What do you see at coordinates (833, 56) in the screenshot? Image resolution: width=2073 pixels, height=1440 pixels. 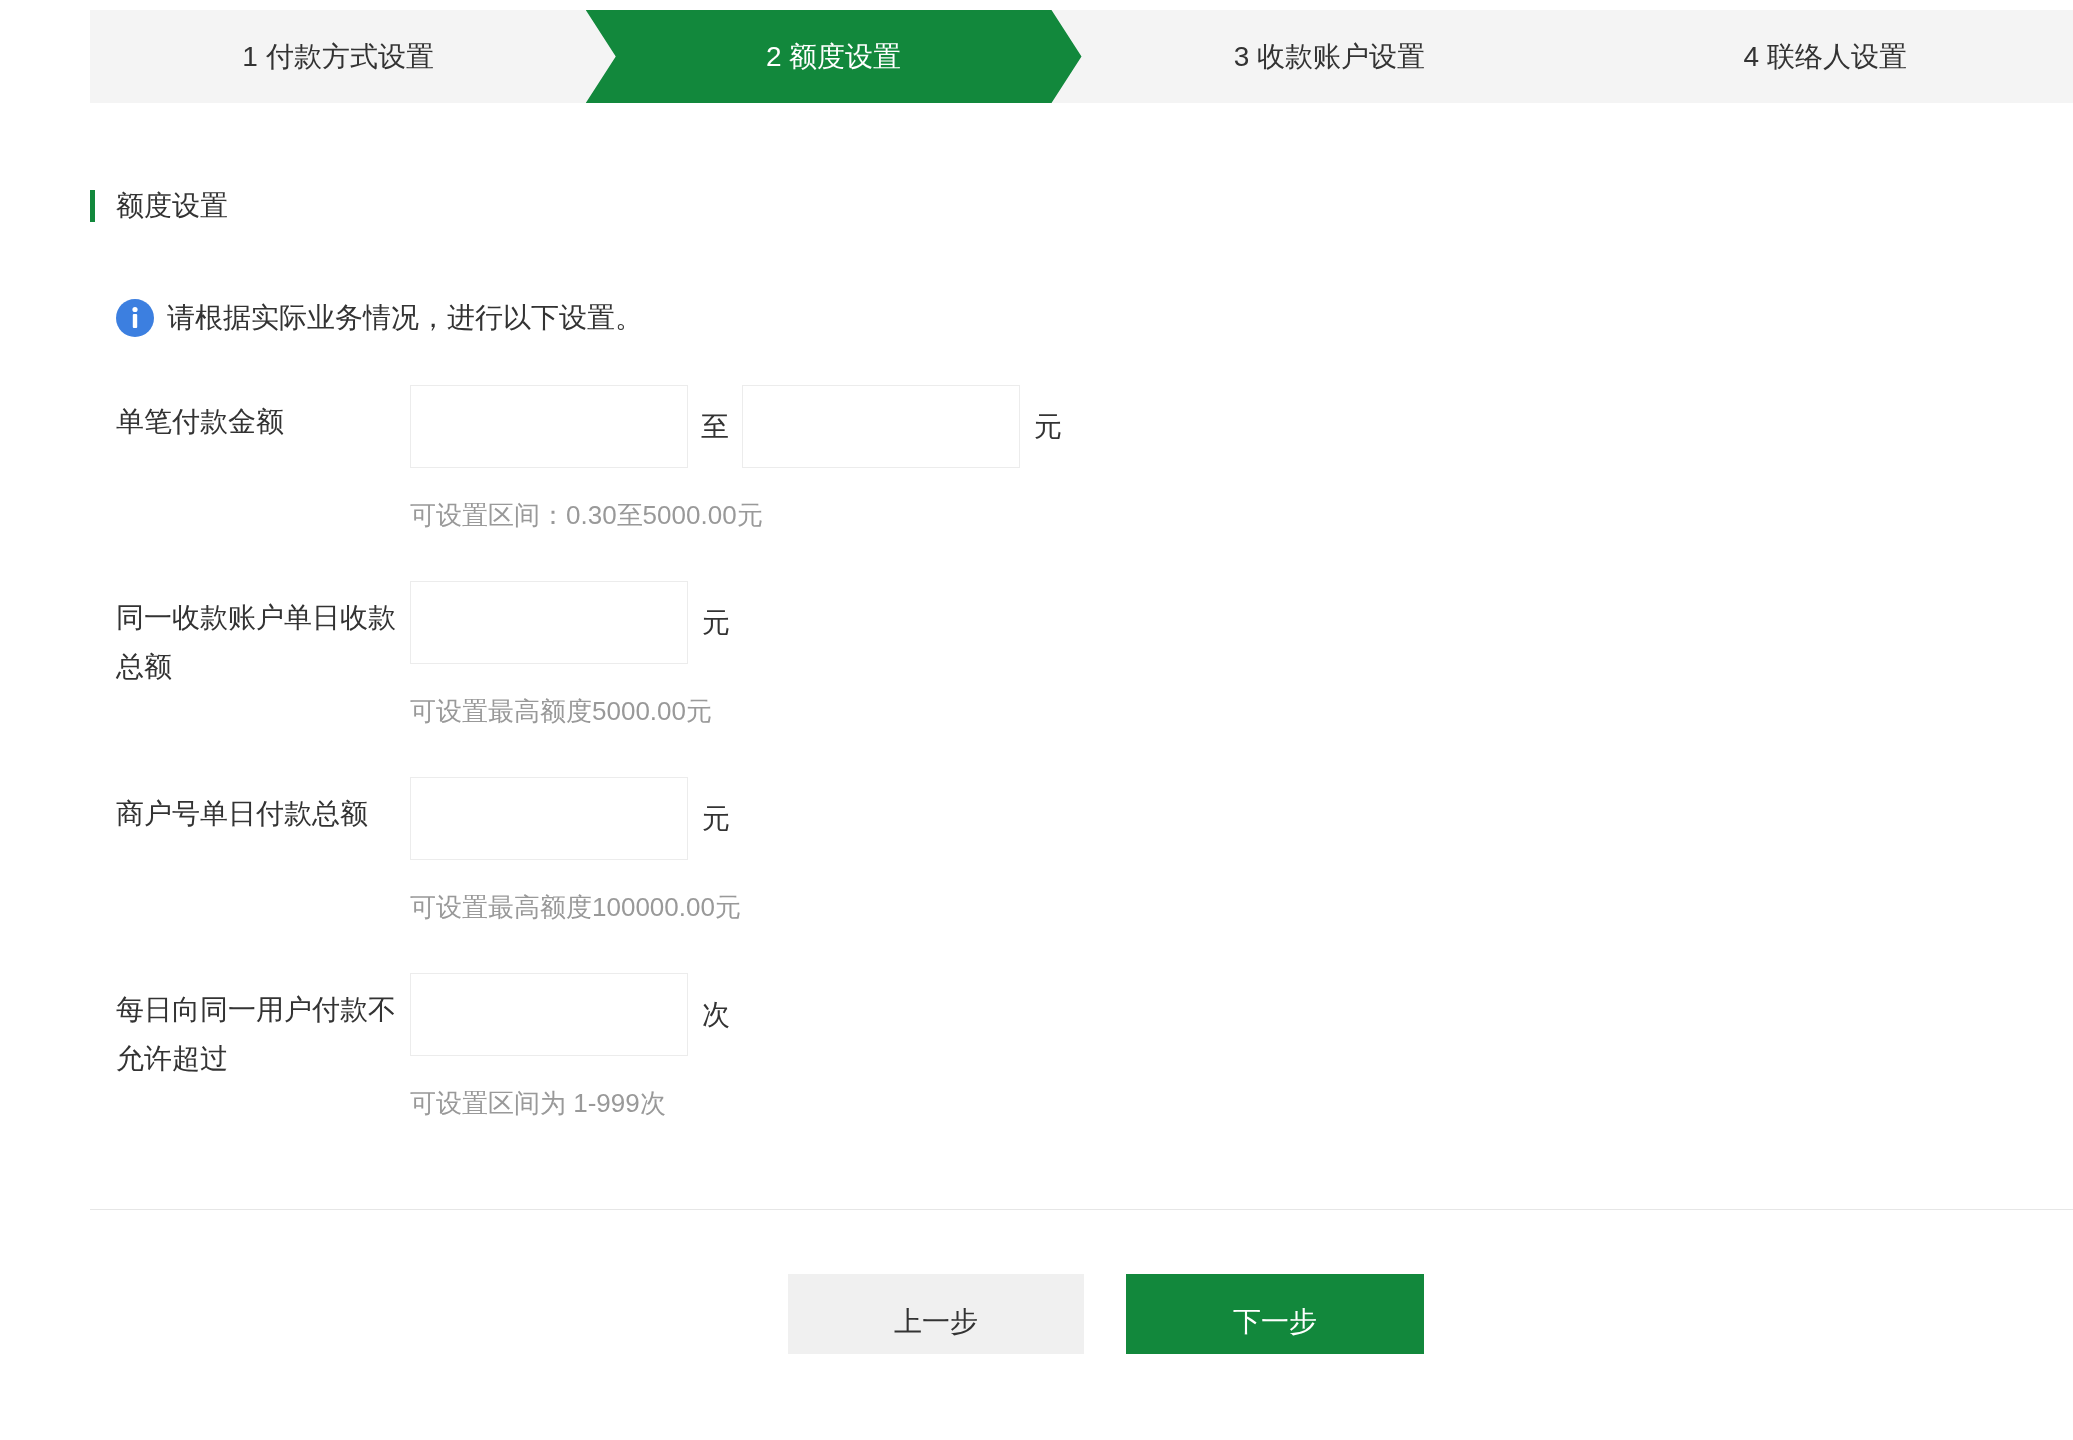 I see `step-tab: 2 额度设置` at bounding box center [833, 56].